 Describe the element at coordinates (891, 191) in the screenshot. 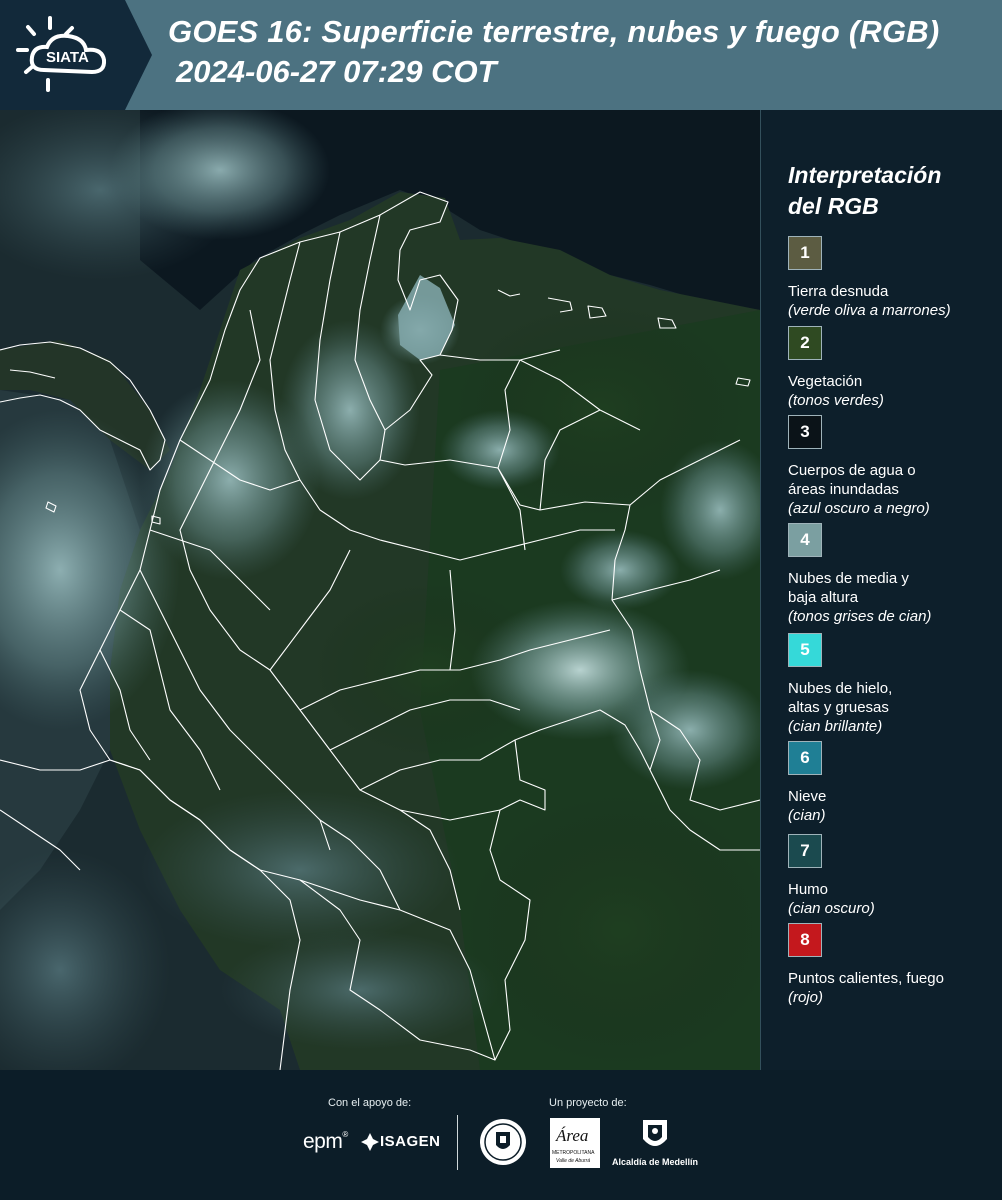

I see `legend-title: Interpretación del RGB` at that location.